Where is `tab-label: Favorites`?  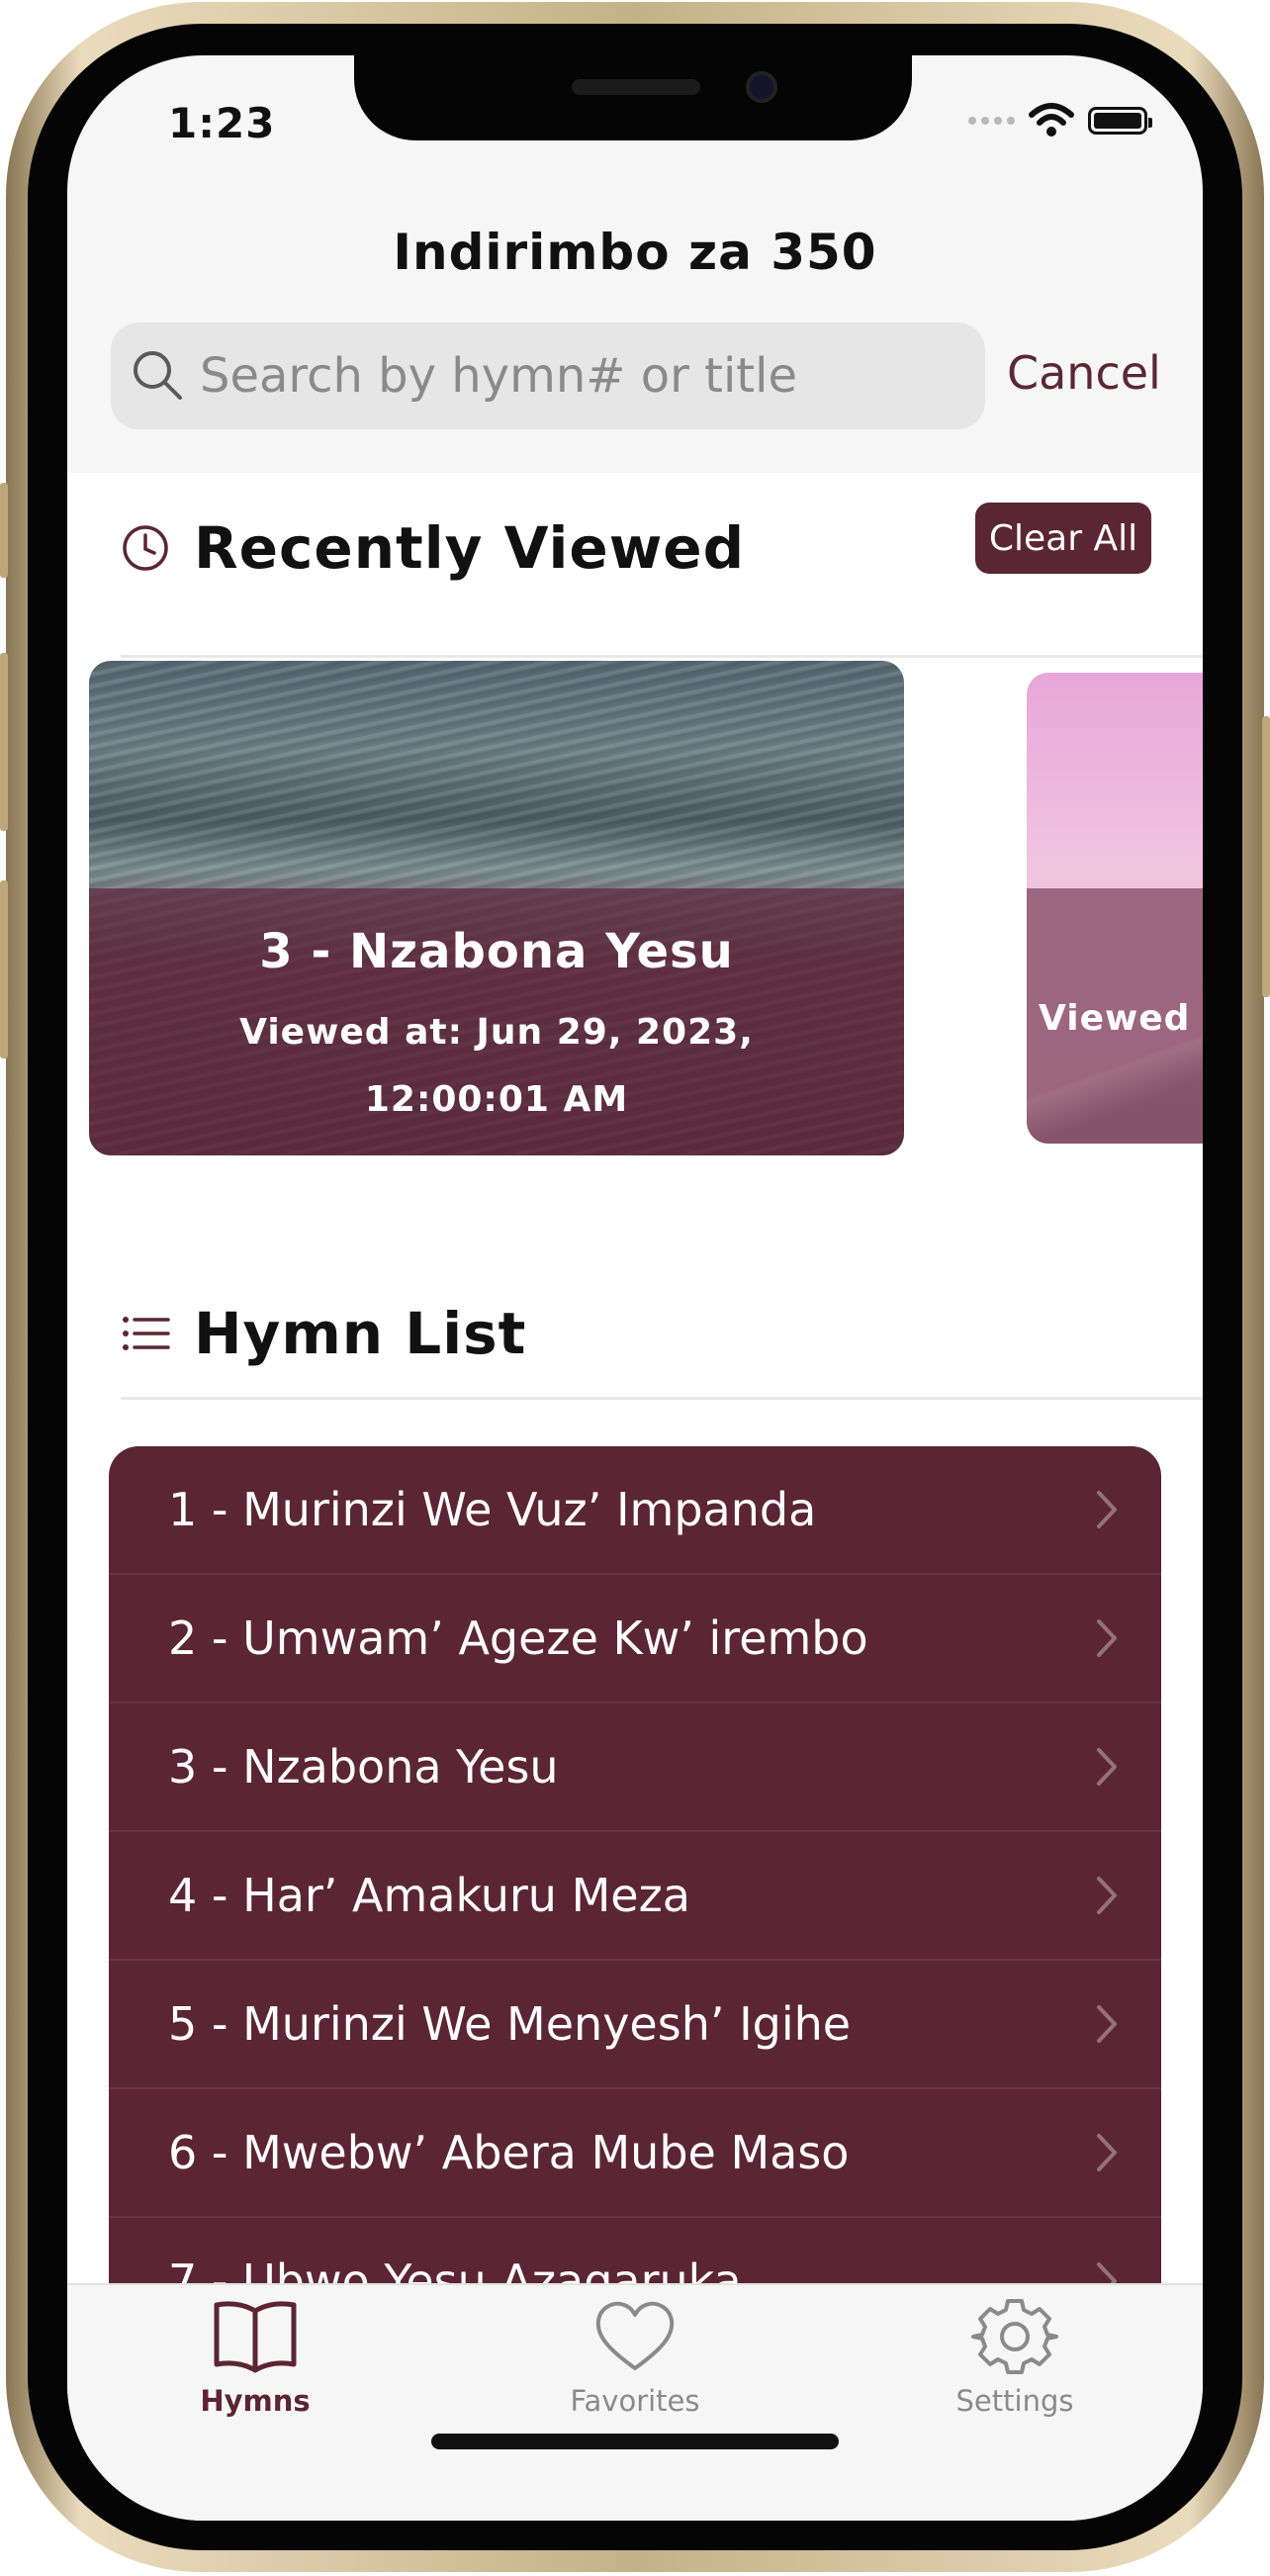
tab-label: Favorites is located at coordinates (635, 2401).